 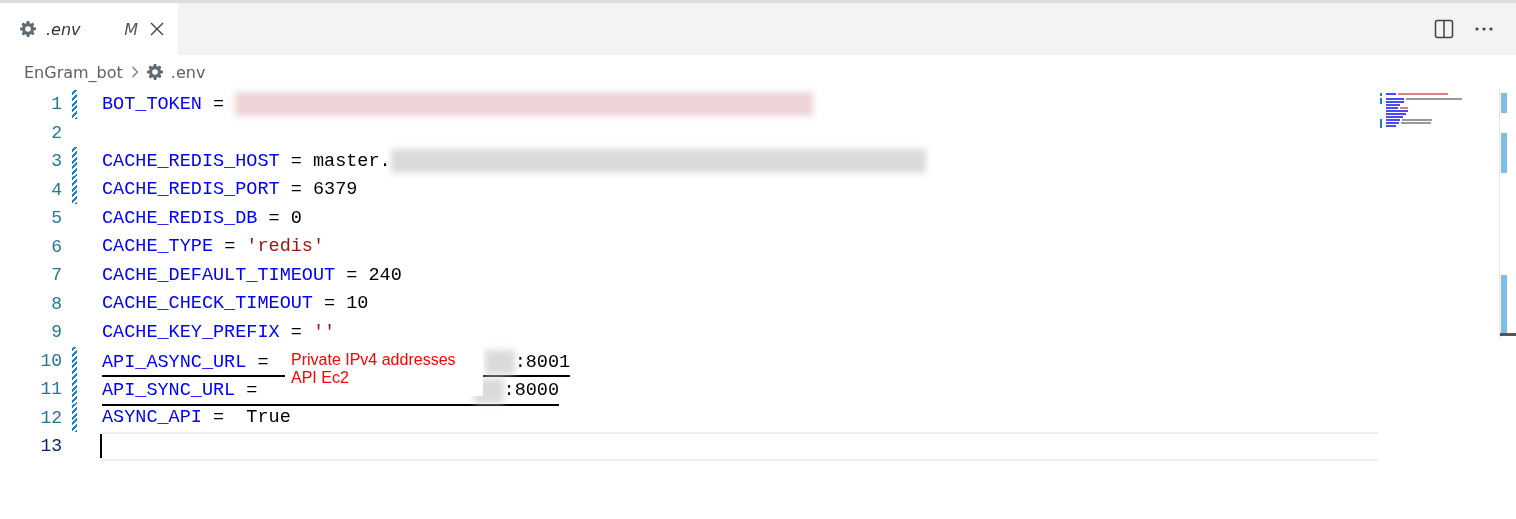 I want to click on close-icon, so click(x=157, y=29).